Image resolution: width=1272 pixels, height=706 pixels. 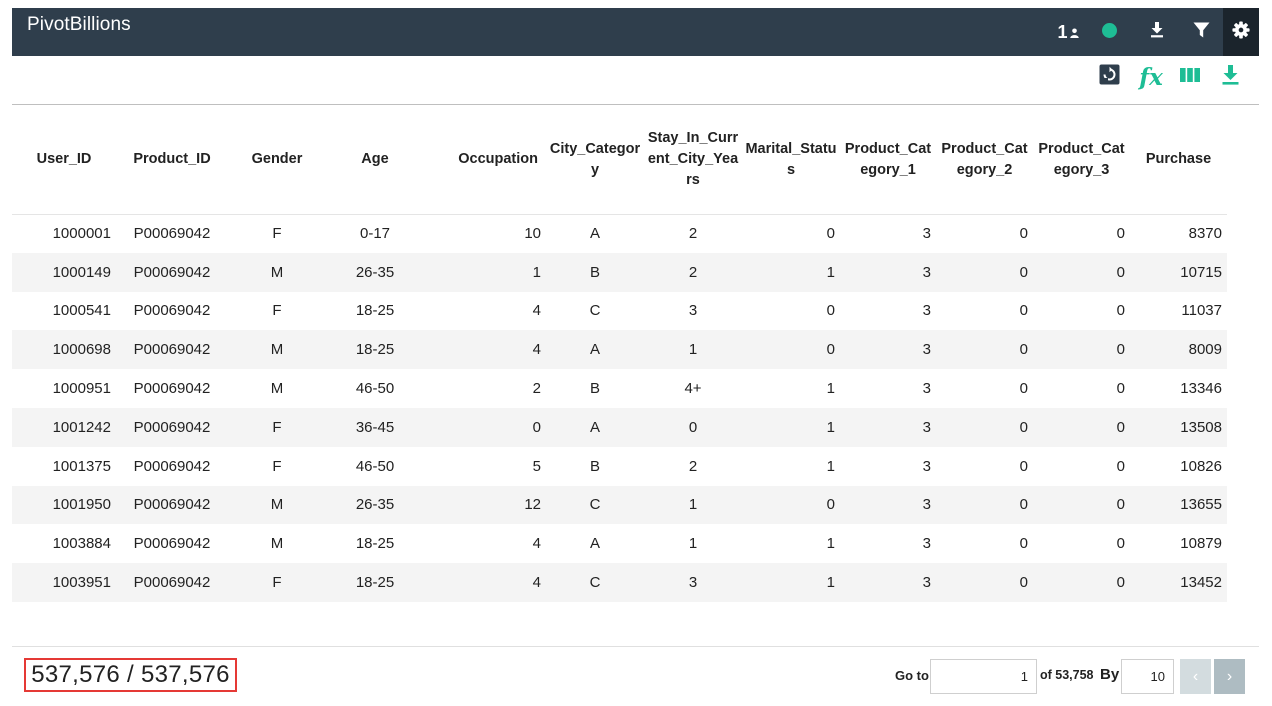 What do you see at coordinates (485, 505) in the screenshot?
I see `table-cell: 12` at bounding box center [485, 505].